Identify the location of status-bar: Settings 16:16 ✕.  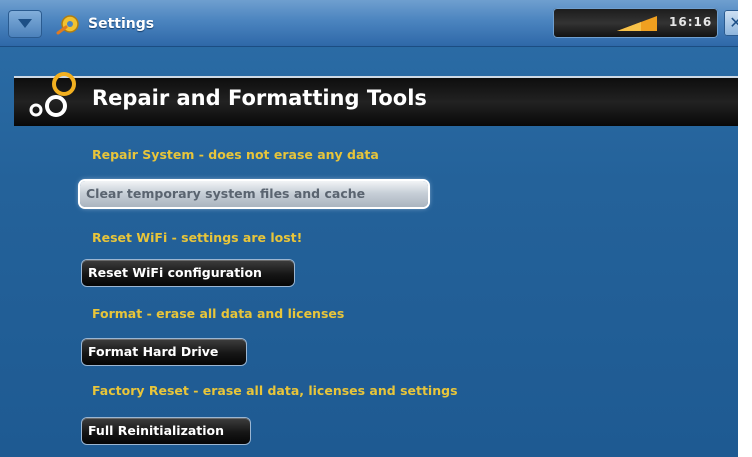
(376, 23).